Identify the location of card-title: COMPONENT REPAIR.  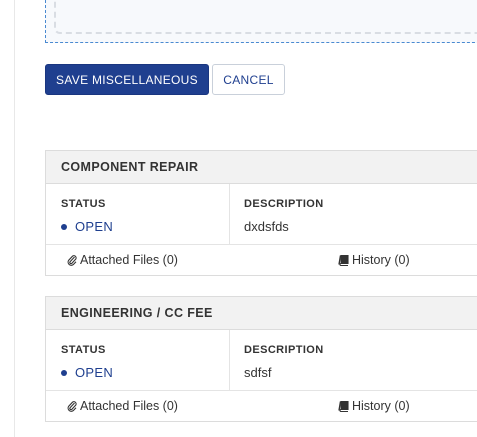
(261, 167).